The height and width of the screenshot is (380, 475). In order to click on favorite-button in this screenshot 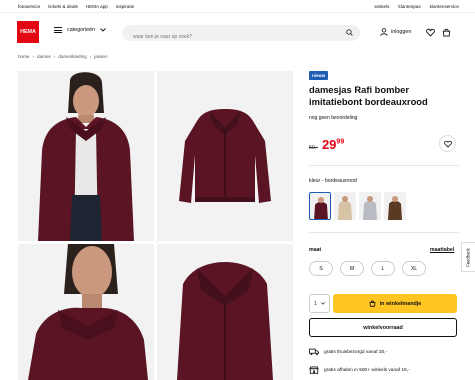, I will do `click(447, 143)`.